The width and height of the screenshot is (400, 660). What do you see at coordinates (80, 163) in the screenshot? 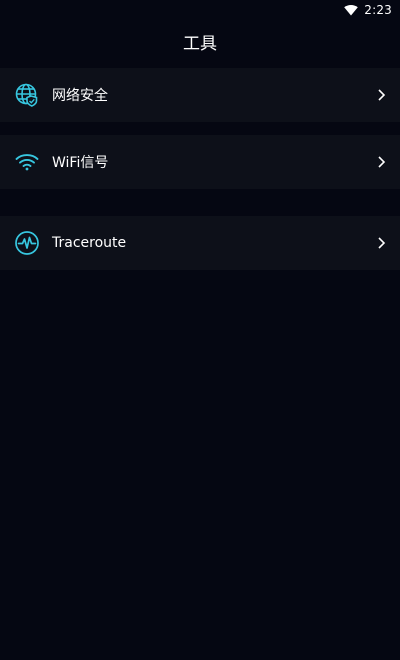
I see `tool-item-label: WiFi信号` at bounding box center [80, 163].